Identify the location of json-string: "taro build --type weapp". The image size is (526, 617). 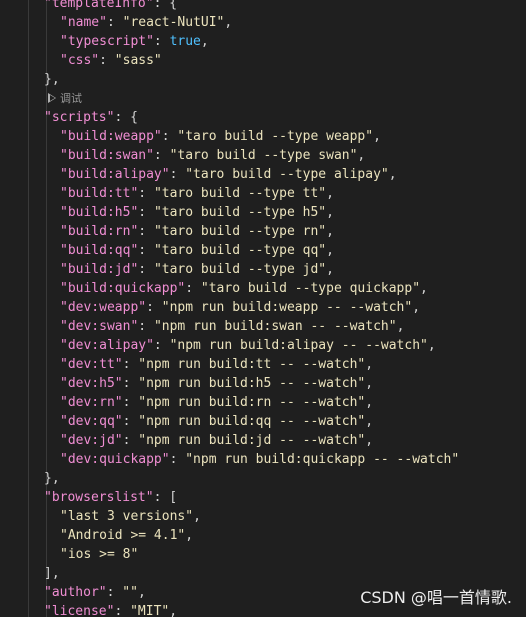
(275, 136).